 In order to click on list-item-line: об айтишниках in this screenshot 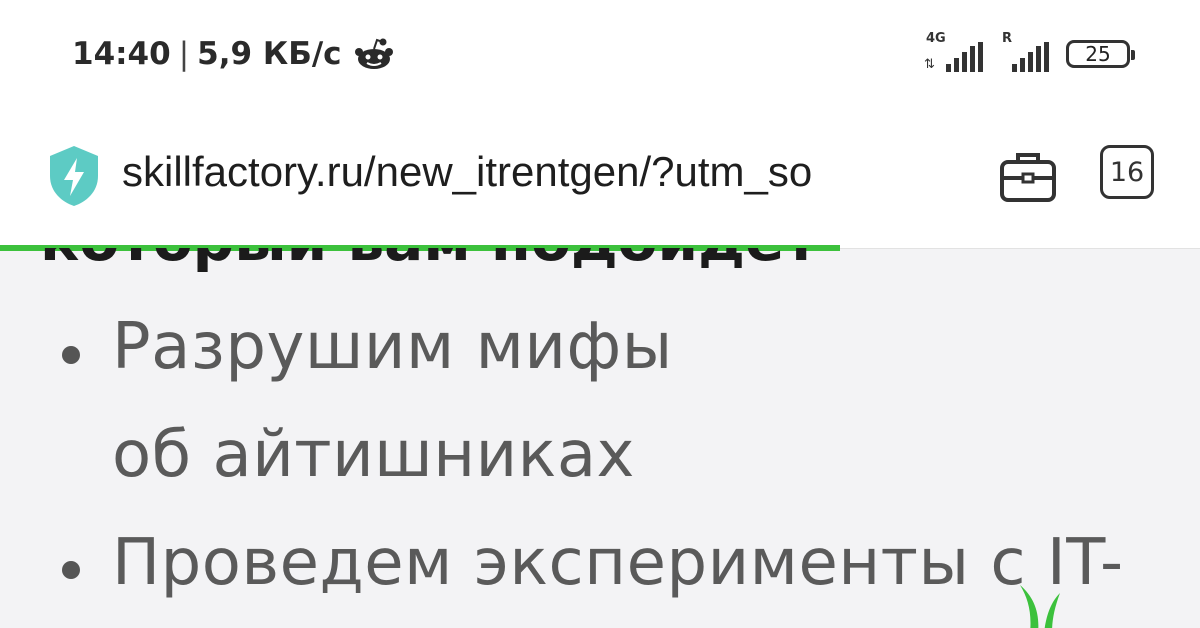, I will do `click(373, 455)`.